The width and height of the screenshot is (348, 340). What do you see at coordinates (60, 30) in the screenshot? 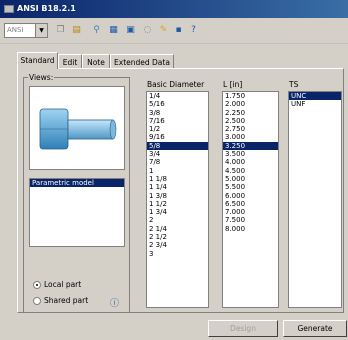
I see `copy-icon: ❐` at bounding box center [60, 30].